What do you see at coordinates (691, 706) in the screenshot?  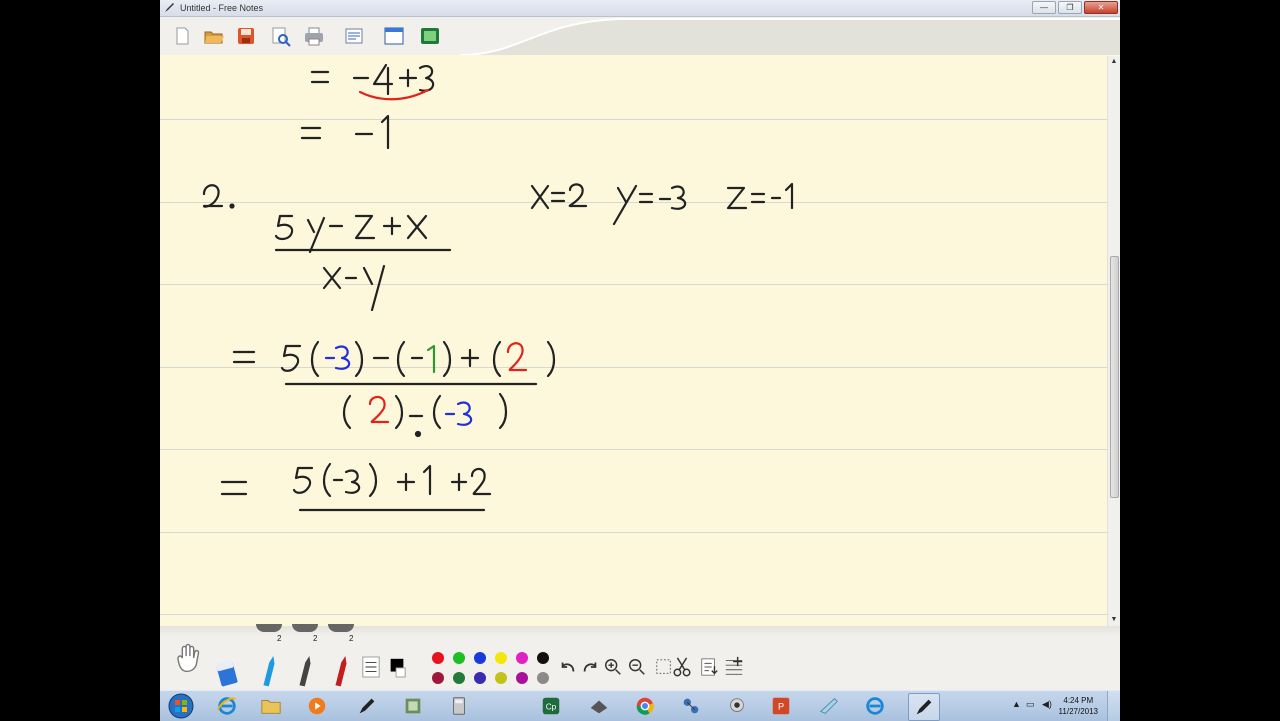 I see `network-app-icon` at bounding box center [691, 706].